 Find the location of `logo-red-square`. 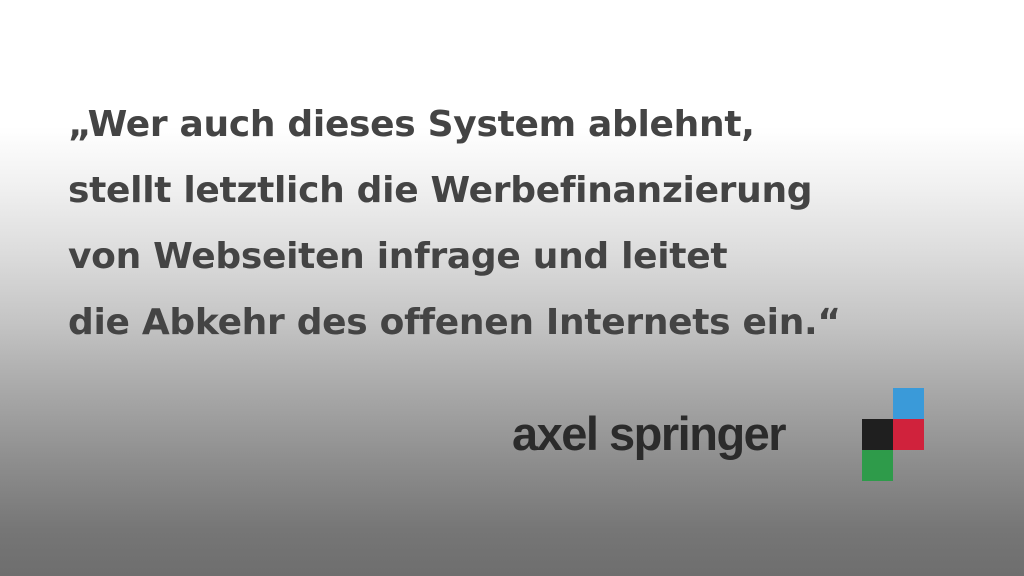

logo-red-square is located at coordinates (908, 434).